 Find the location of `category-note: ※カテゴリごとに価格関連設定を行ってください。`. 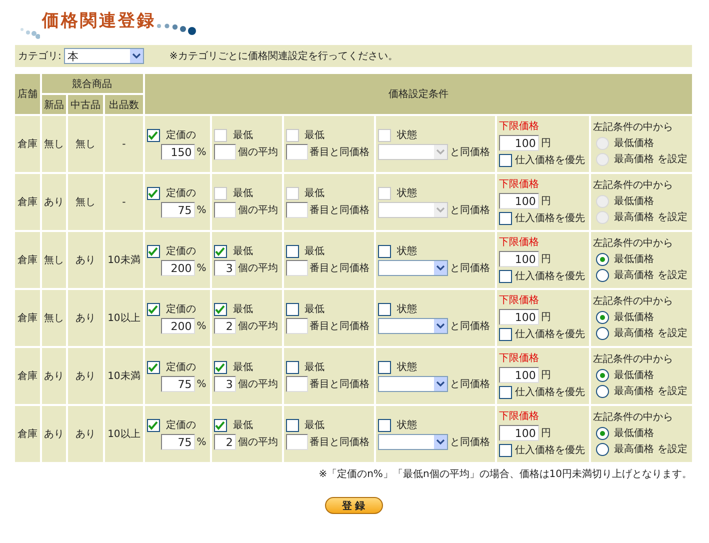

category-note: ※カテゴリごとに価格関連設定を行ってください。 is located at coordinates (283, 56).